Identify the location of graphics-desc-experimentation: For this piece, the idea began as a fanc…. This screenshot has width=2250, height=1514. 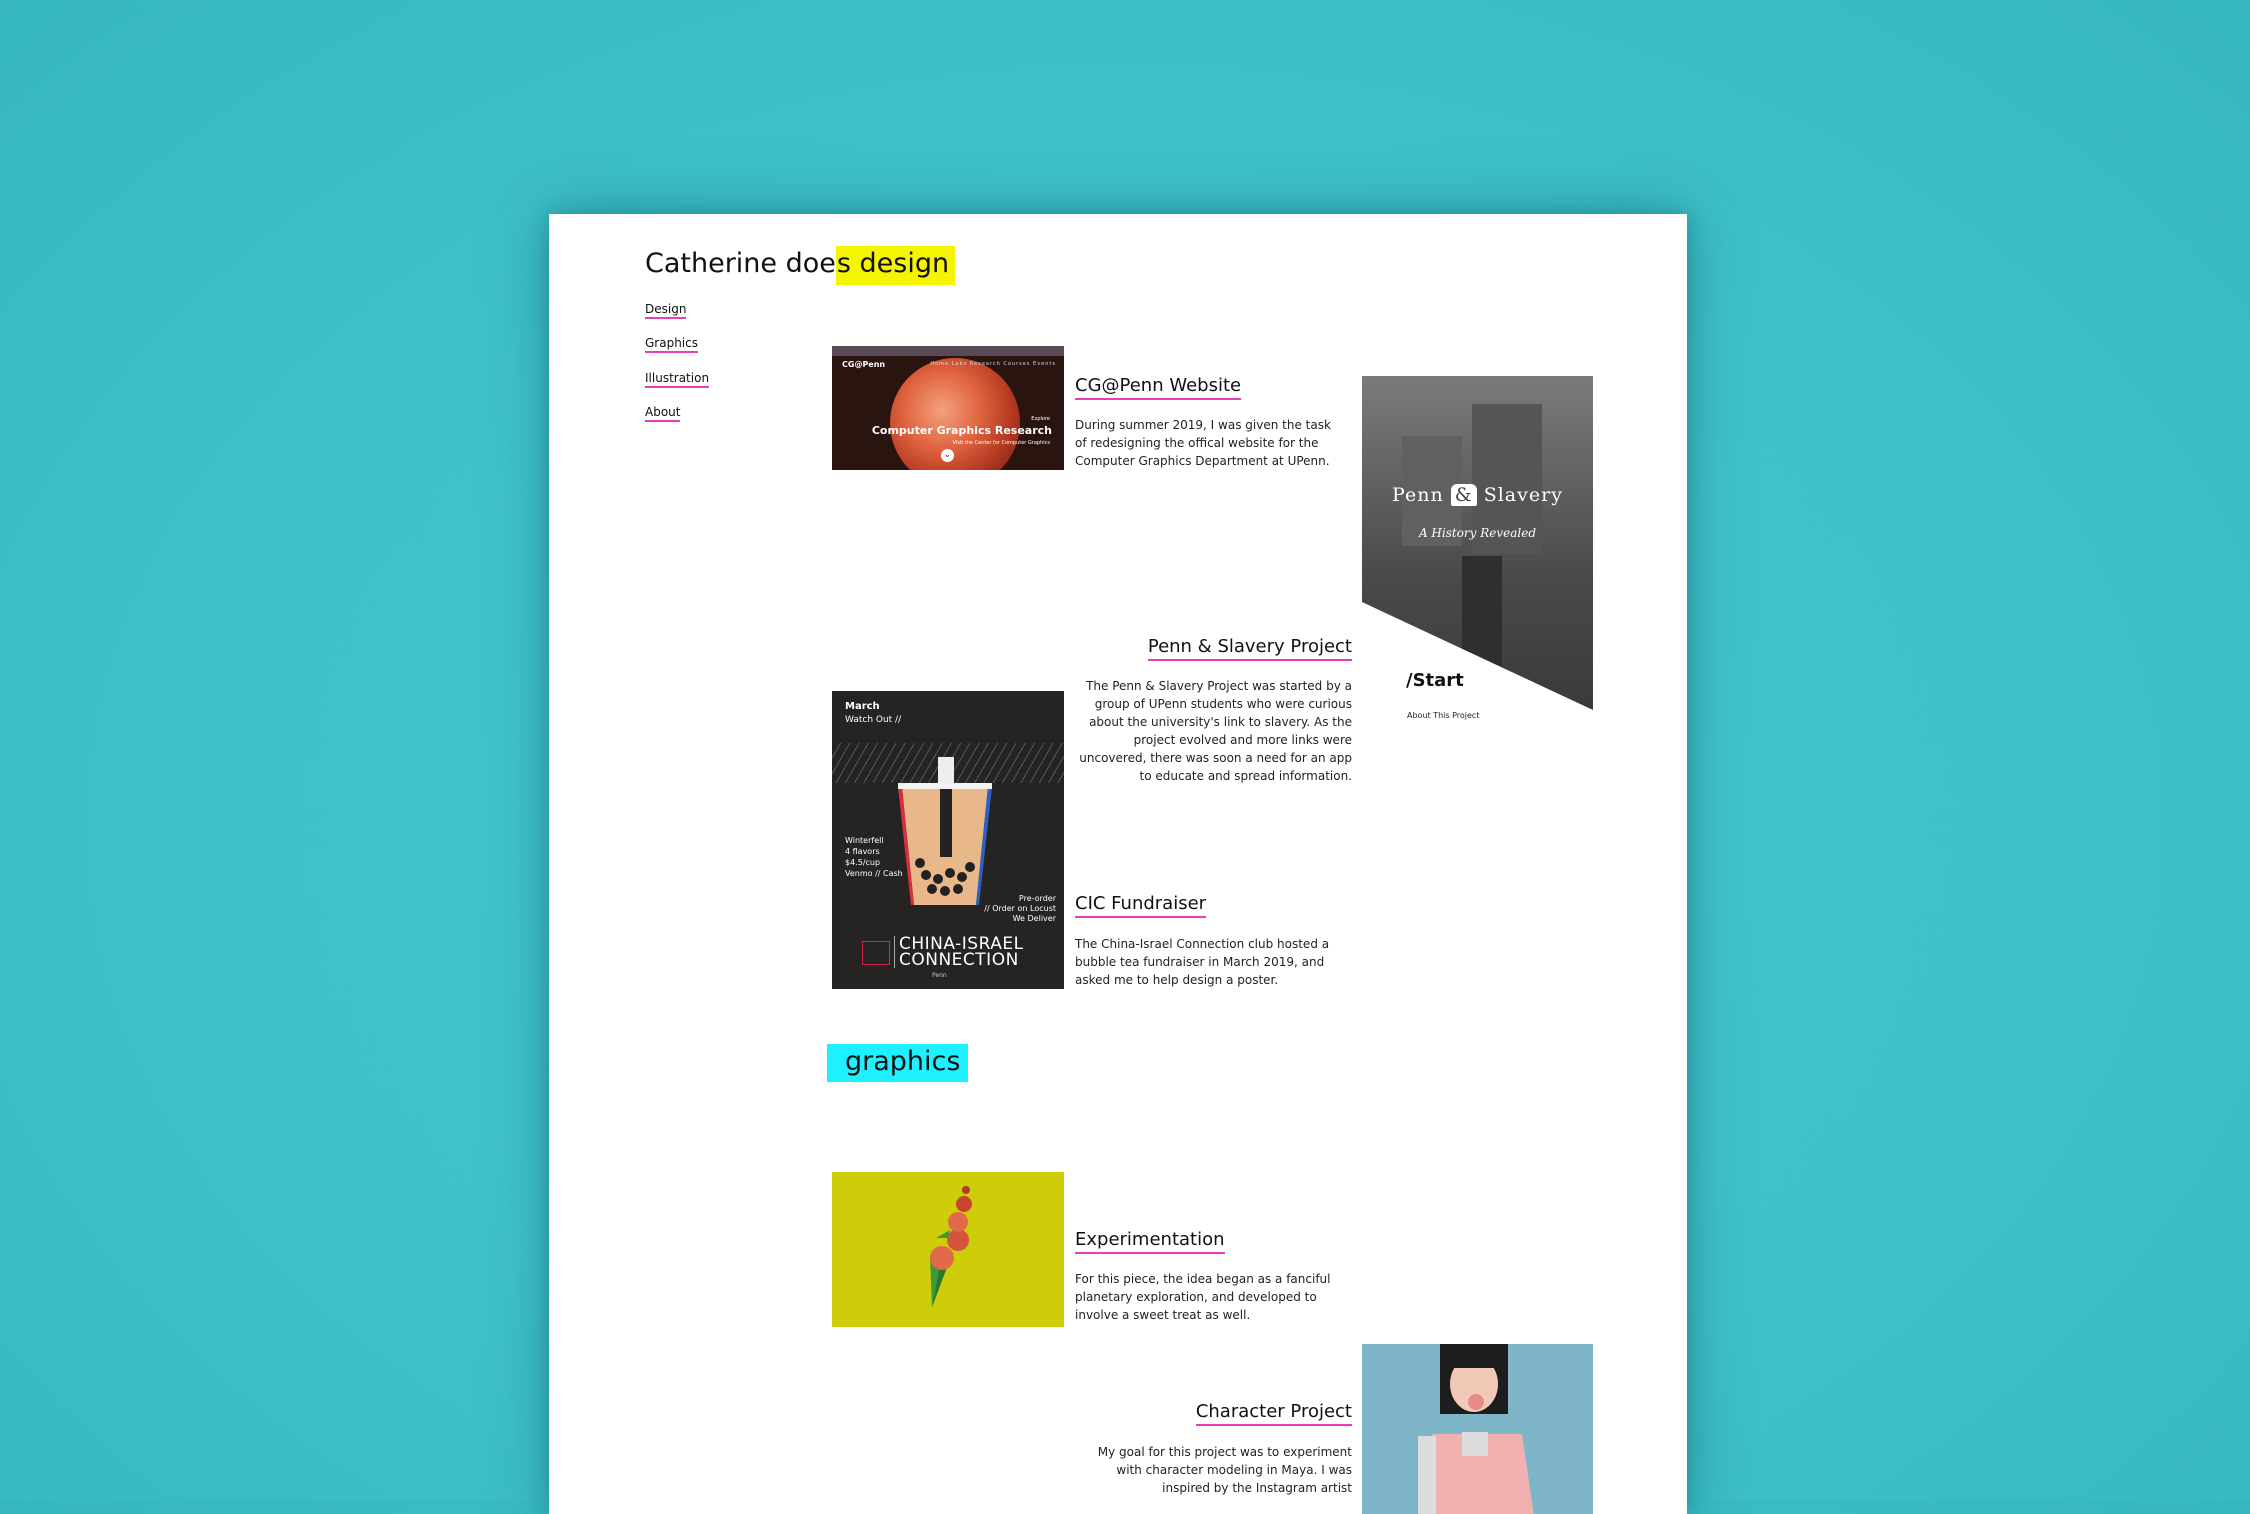
(1203, 1297).